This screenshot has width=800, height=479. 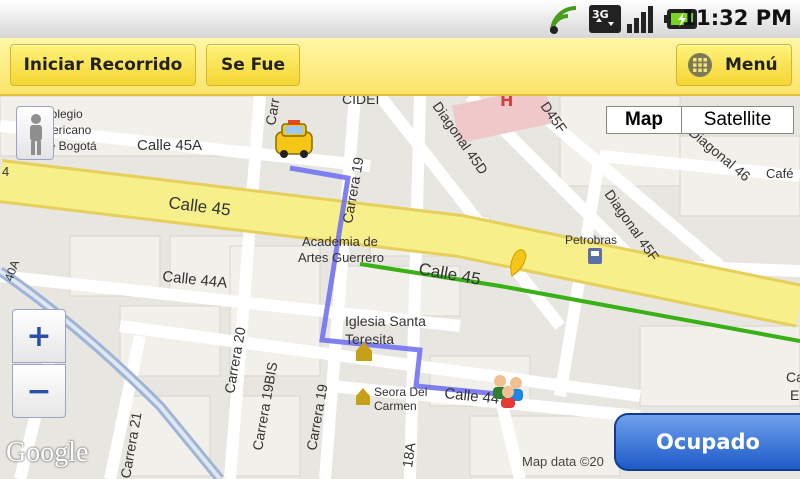 I want to click on map-label-e: E, so click(x=794, y=395).